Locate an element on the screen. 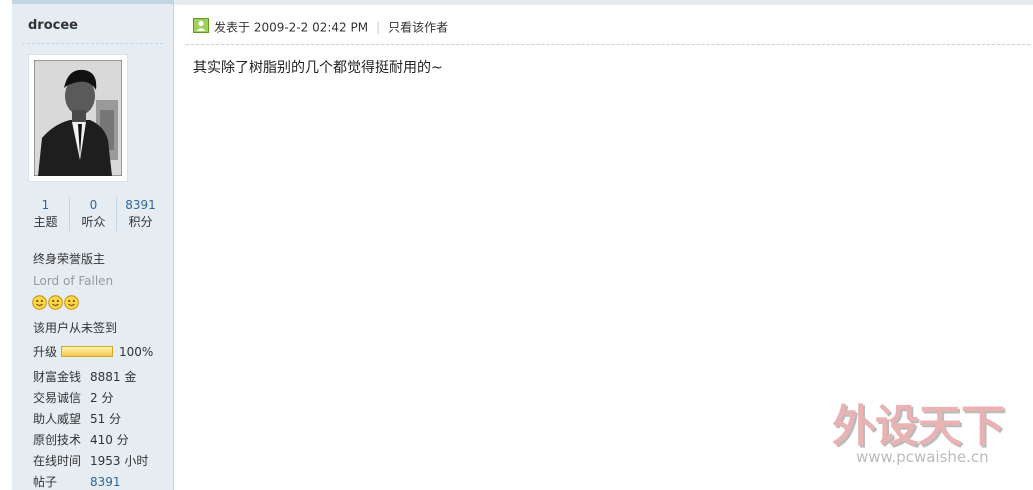 The height and width of the screenshot is (490, 1033). progress-bar is located at coordinates (87, 351).